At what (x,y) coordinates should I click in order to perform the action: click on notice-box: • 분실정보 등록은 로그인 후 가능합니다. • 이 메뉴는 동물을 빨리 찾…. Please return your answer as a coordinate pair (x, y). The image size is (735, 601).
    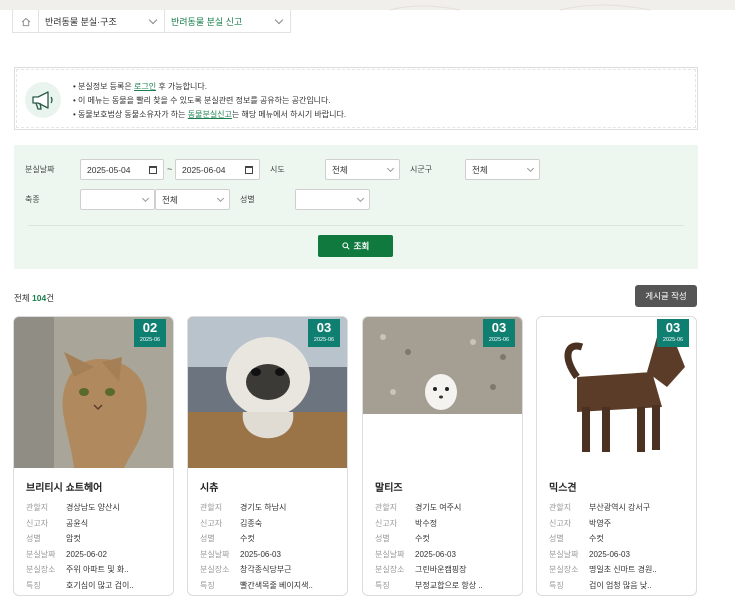
    Looking at the image, I should click on (356, 98).